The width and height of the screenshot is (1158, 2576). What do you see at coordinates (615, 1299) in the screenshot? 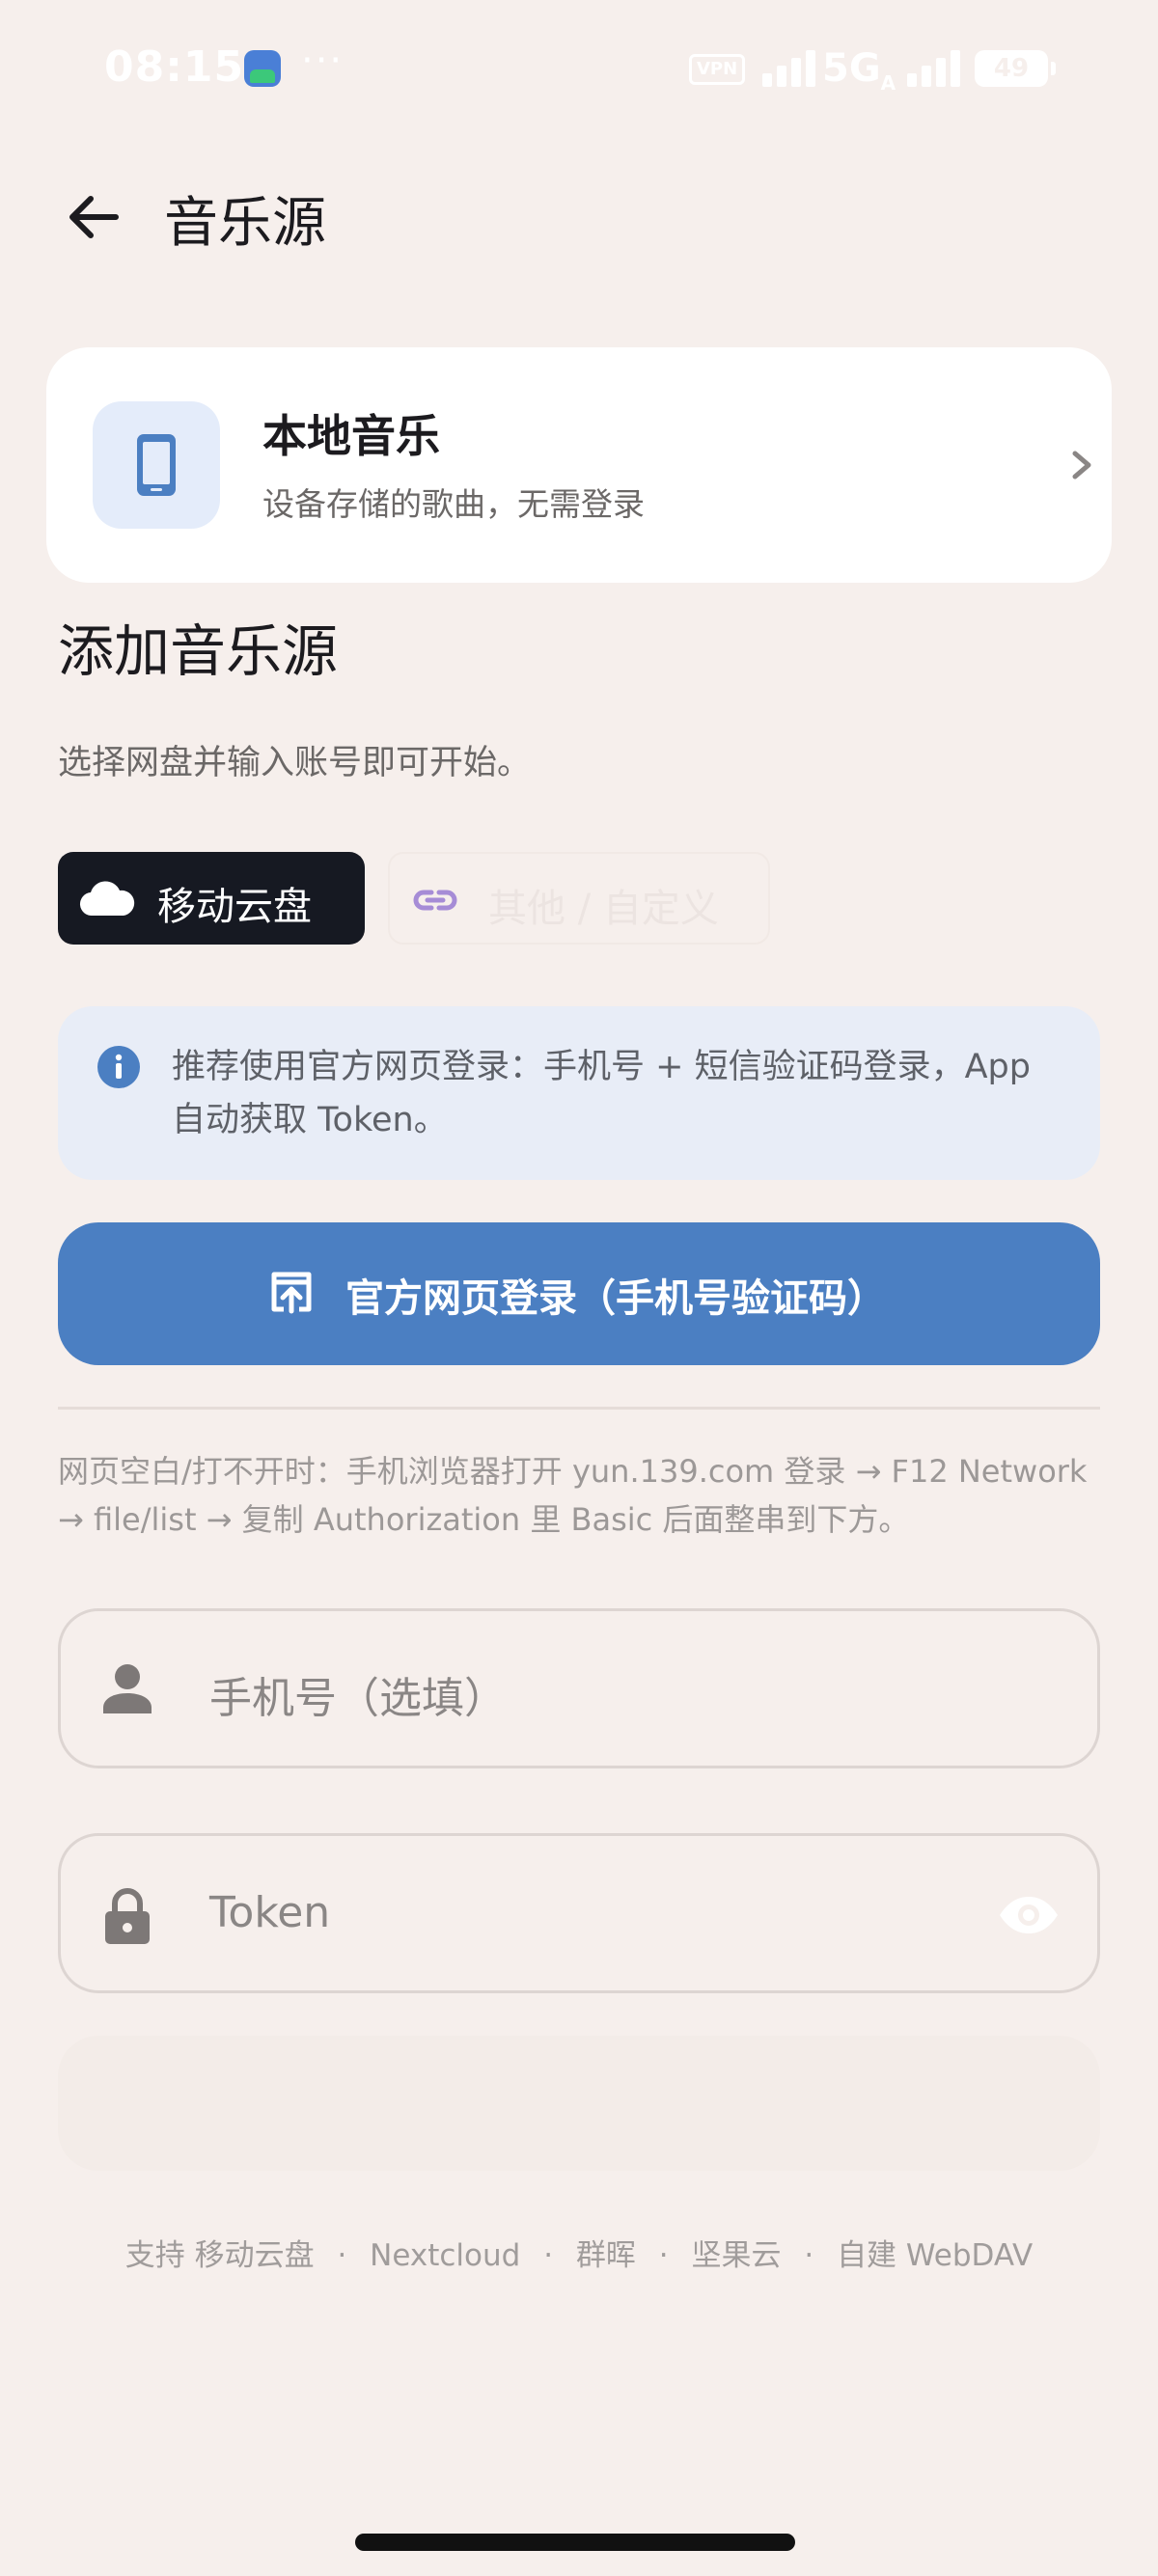
I see `official-web-login-label: 官方网页登录（手机号验证码）` at bounding box center [615, 1299].